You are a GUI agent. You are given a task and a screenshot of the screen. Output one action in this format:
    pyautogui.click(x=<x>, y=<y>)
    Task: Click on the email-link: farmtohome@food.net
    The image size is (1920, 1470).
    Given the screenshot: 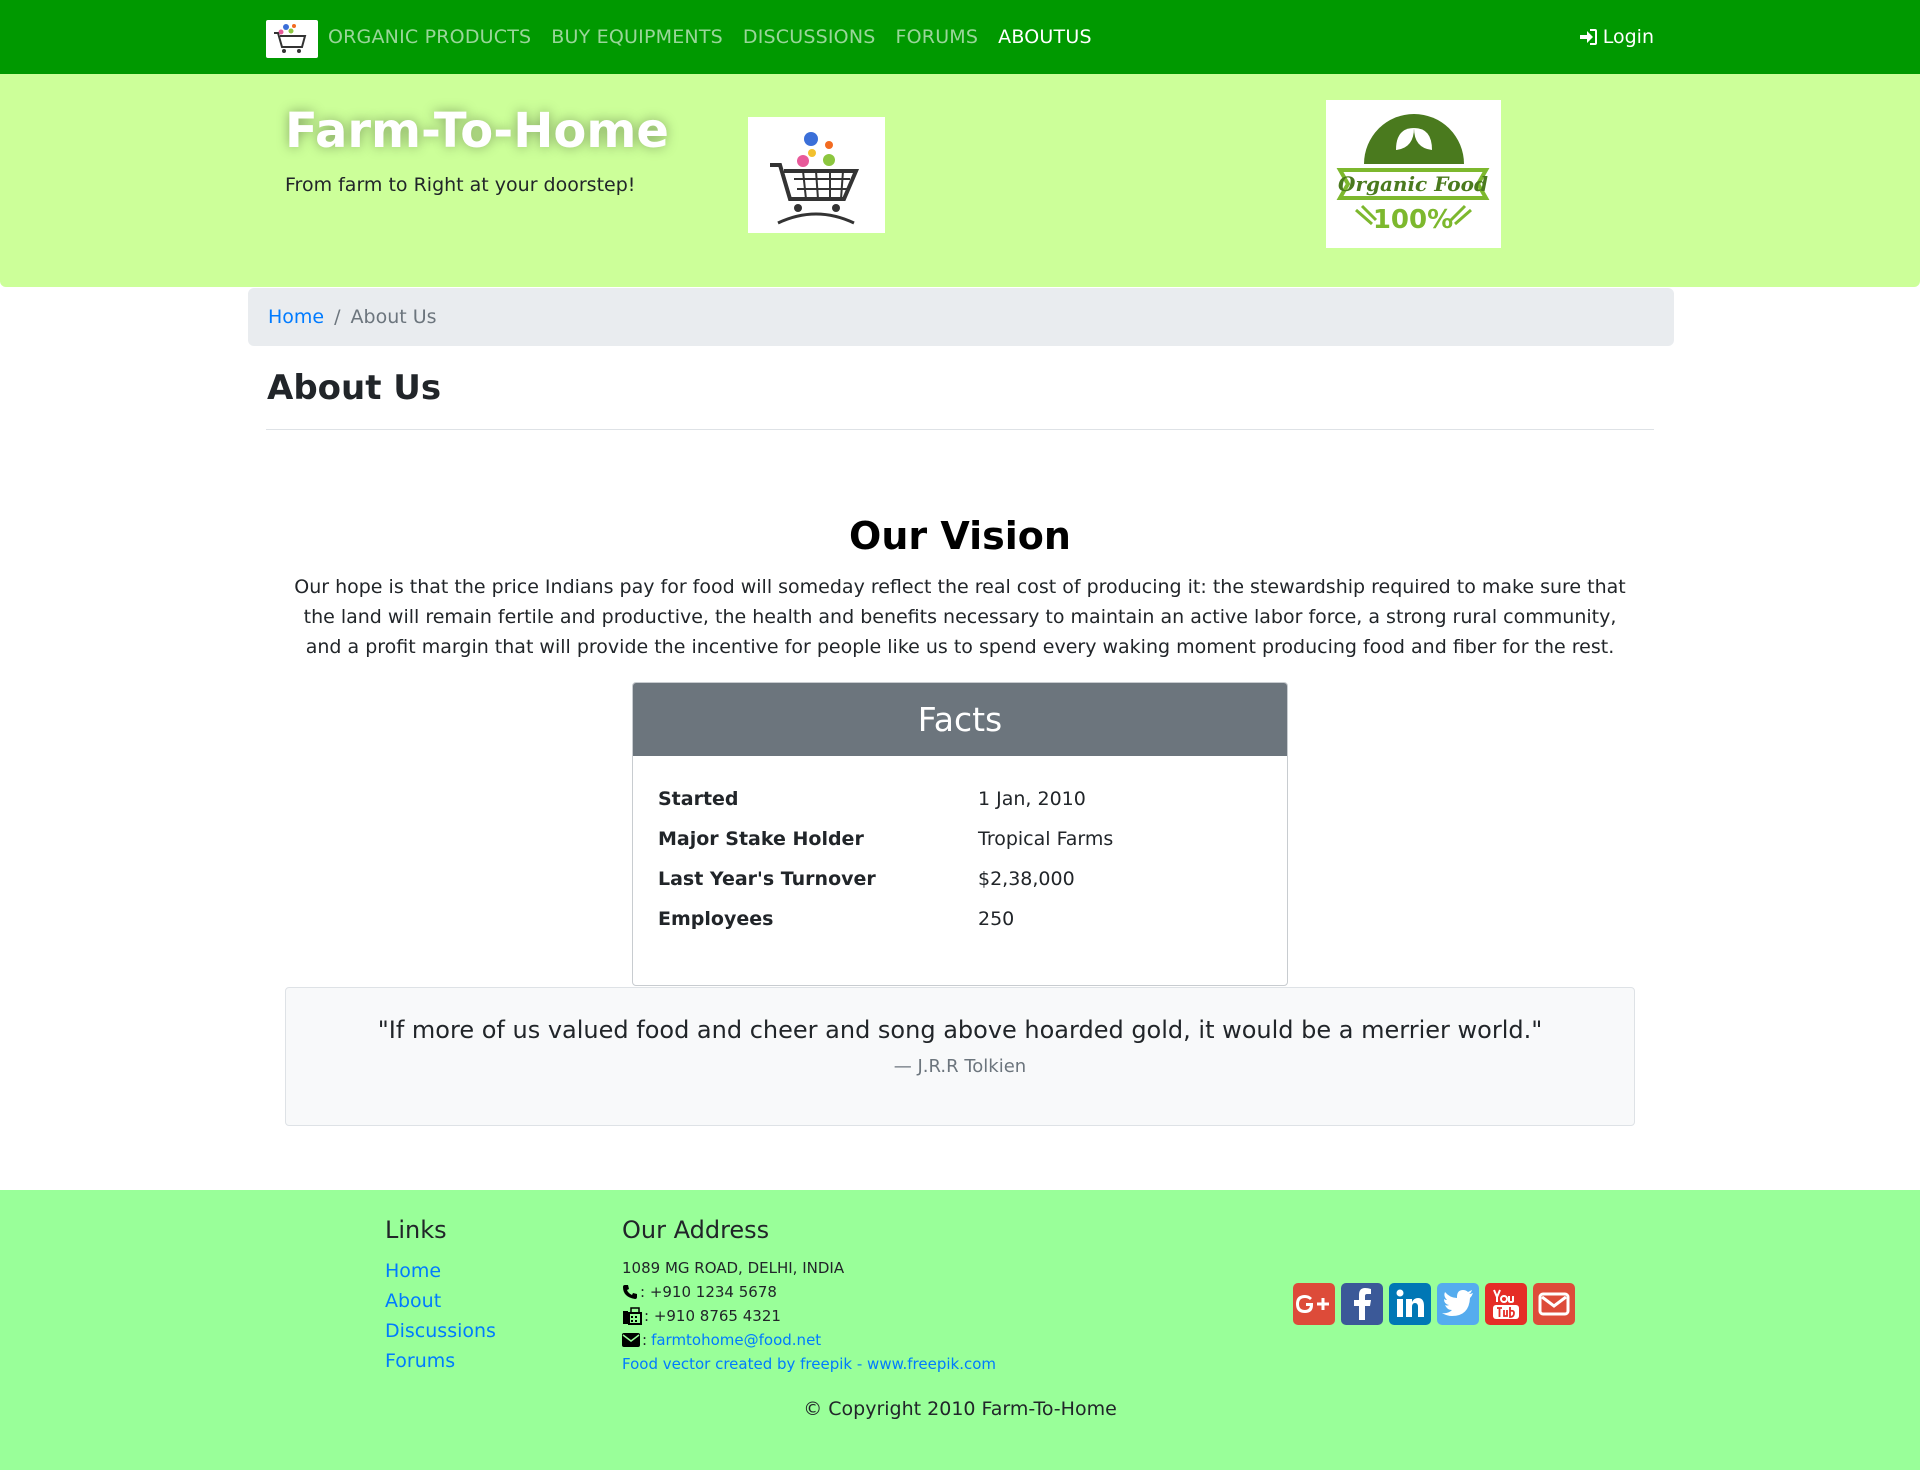 What is the action you would take?
    pyautogui.click(x=736, y=1340)
    